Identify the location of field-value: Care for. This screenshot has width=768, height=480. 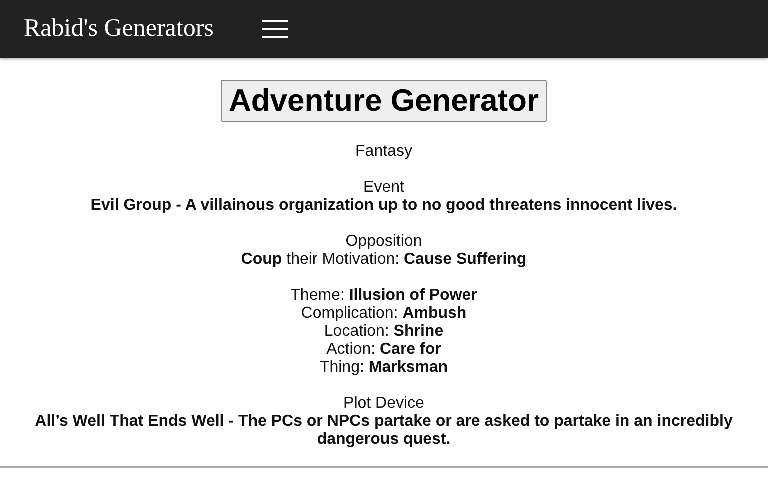
(411, 349).